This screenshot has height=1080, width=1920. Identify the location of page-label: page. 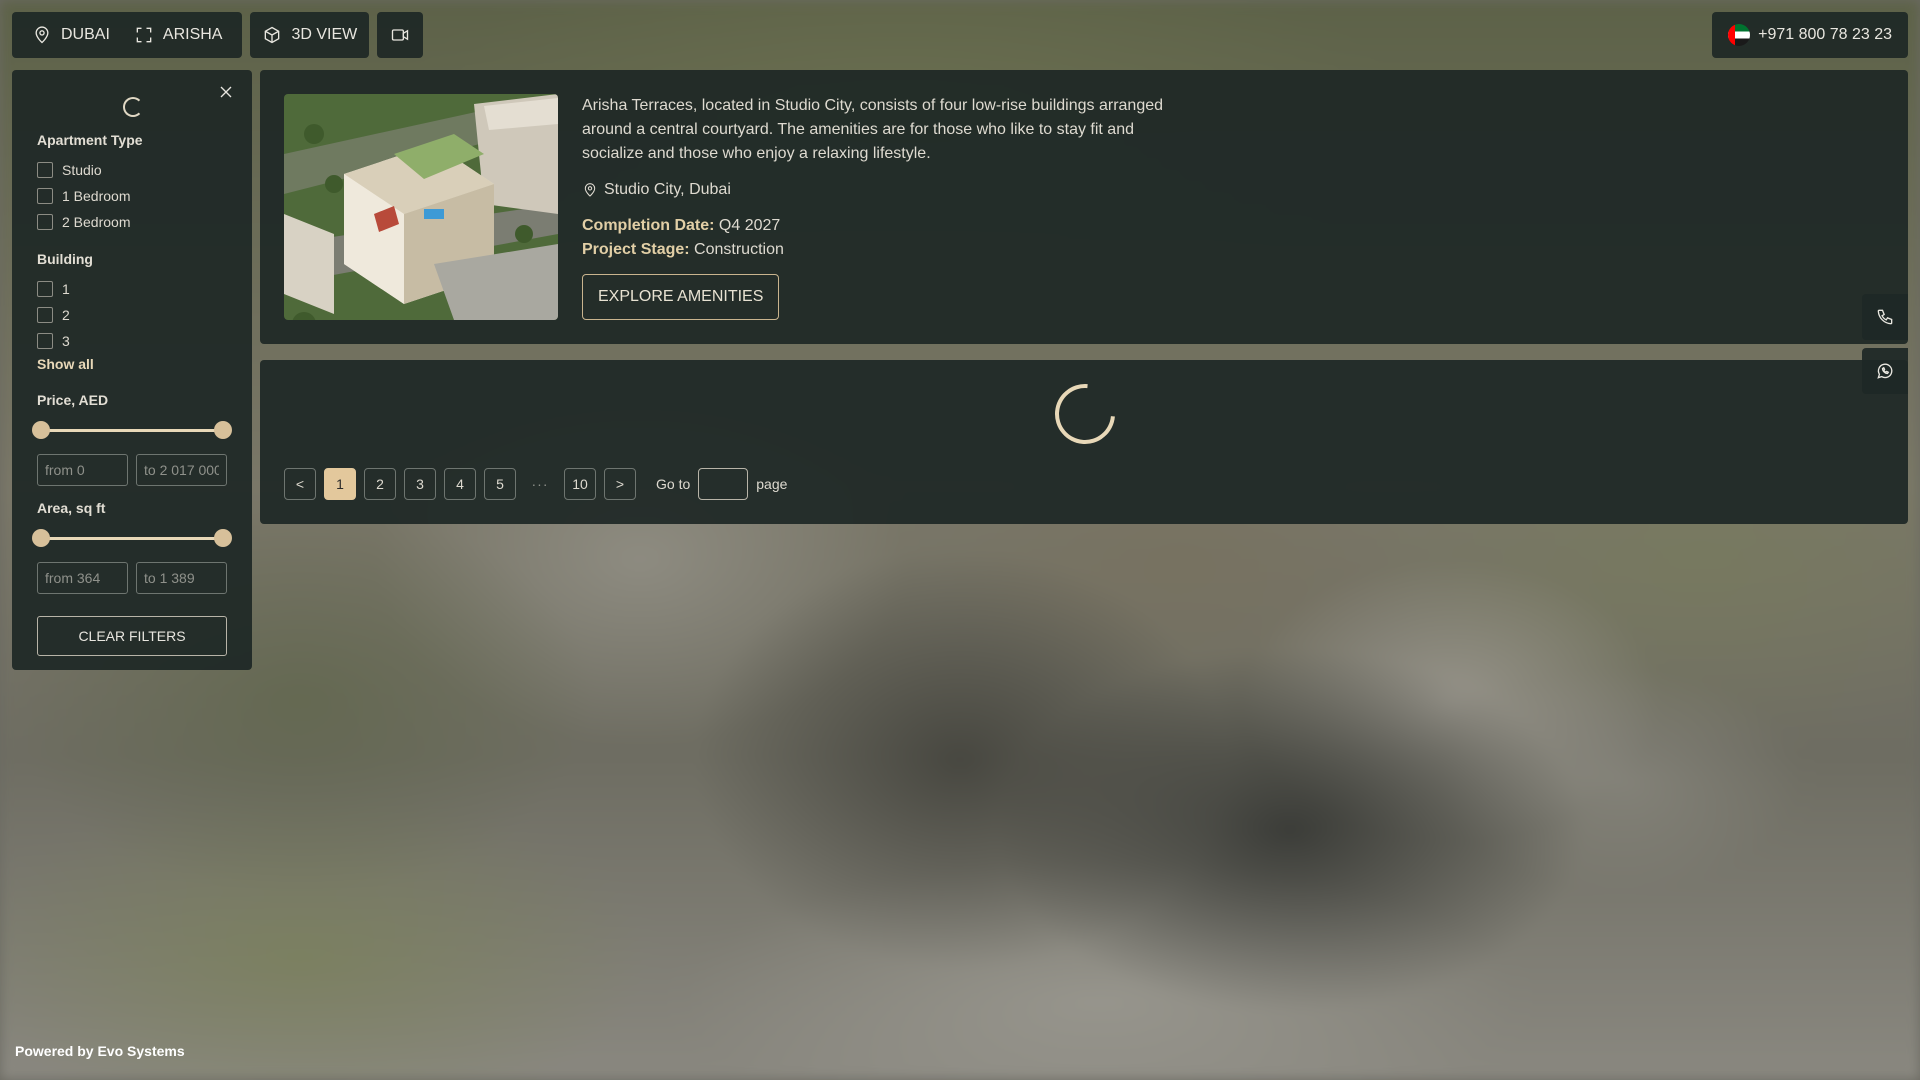
(772, 484).